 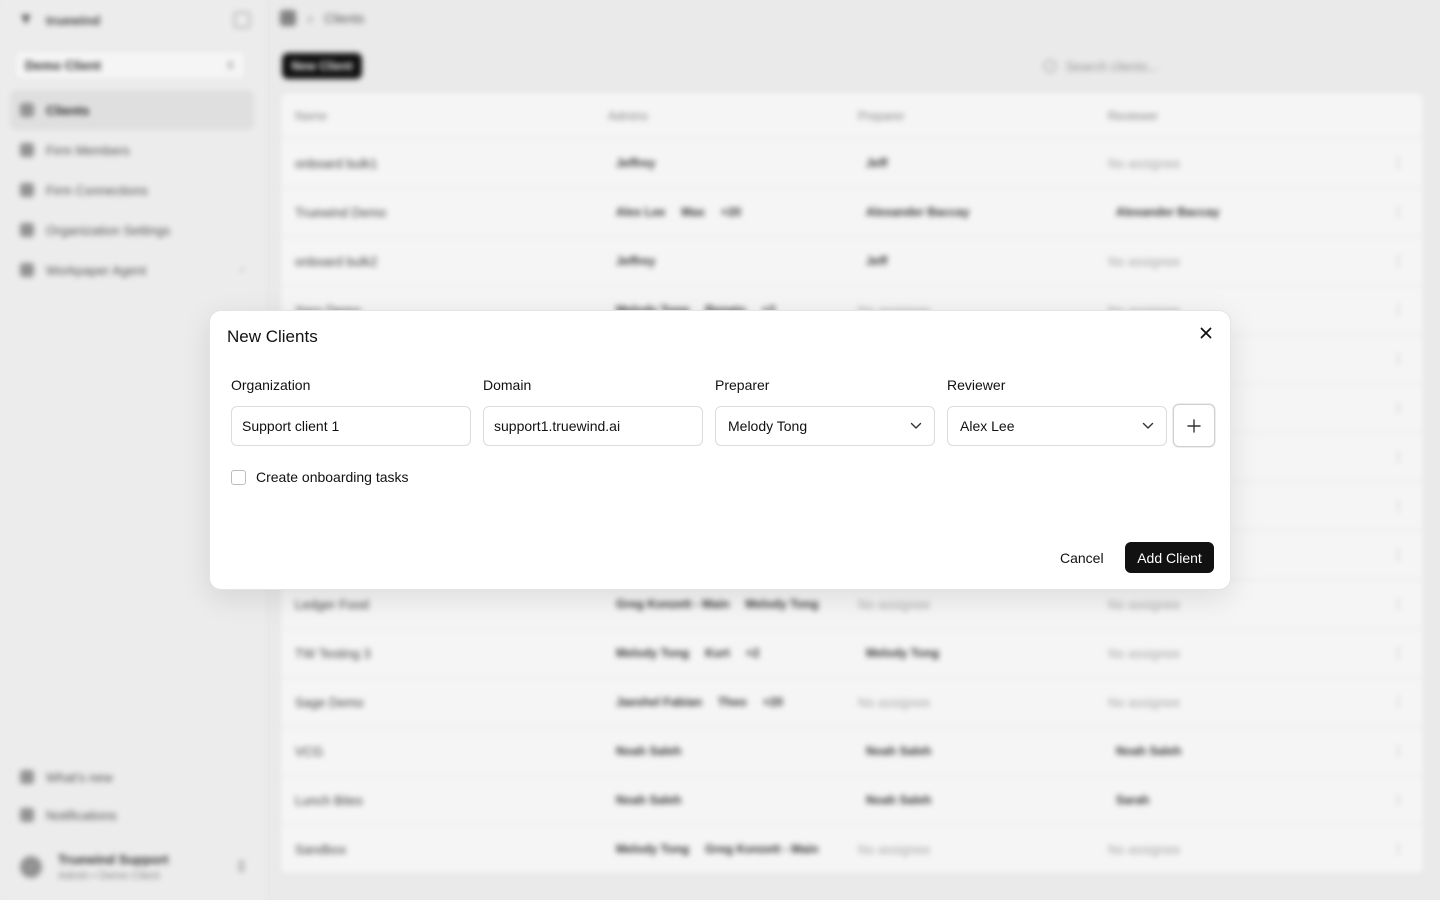 What do you see at coordinates (1057, 426) in the screenshot?
I see `reviewer-select: Alex Lee` at bounding box center [1057, 426].